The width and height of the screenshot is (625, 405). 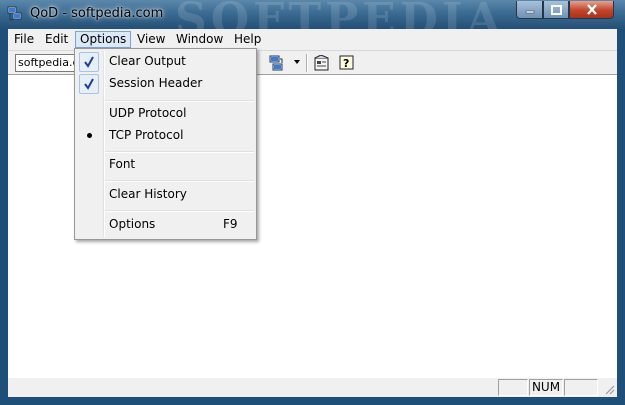 I want to click on chevron-down-icon, so click(x=297, y=62).